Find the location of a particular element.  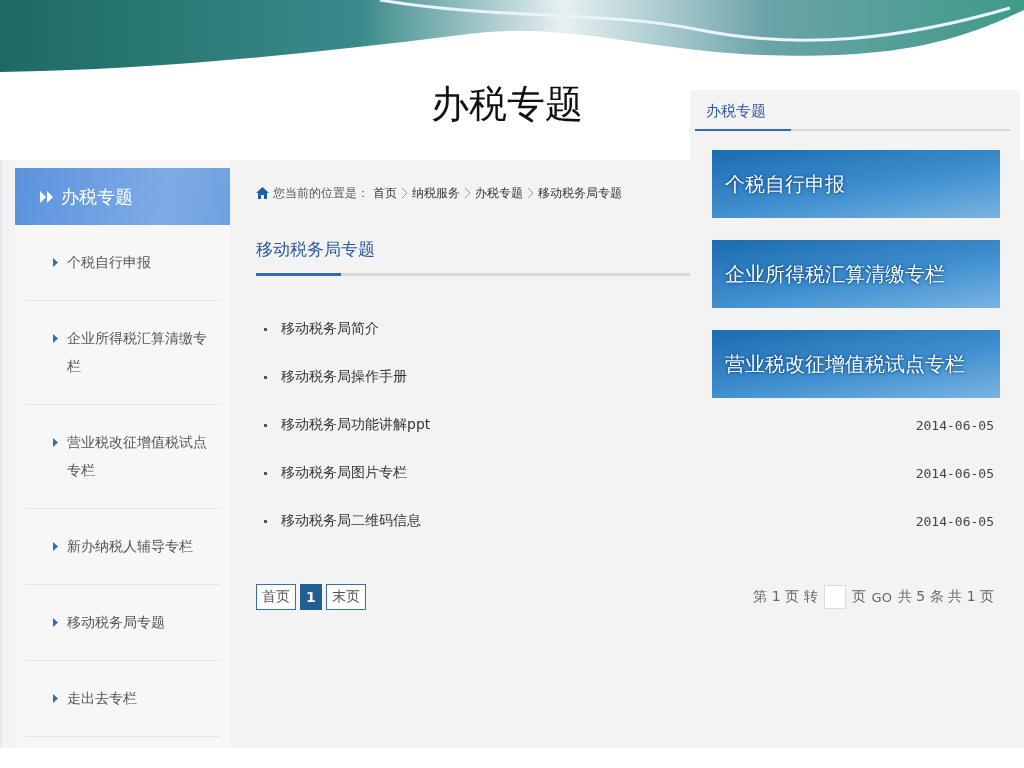

article-link: 移动税务局简介 is located at coordinates (330, 329).